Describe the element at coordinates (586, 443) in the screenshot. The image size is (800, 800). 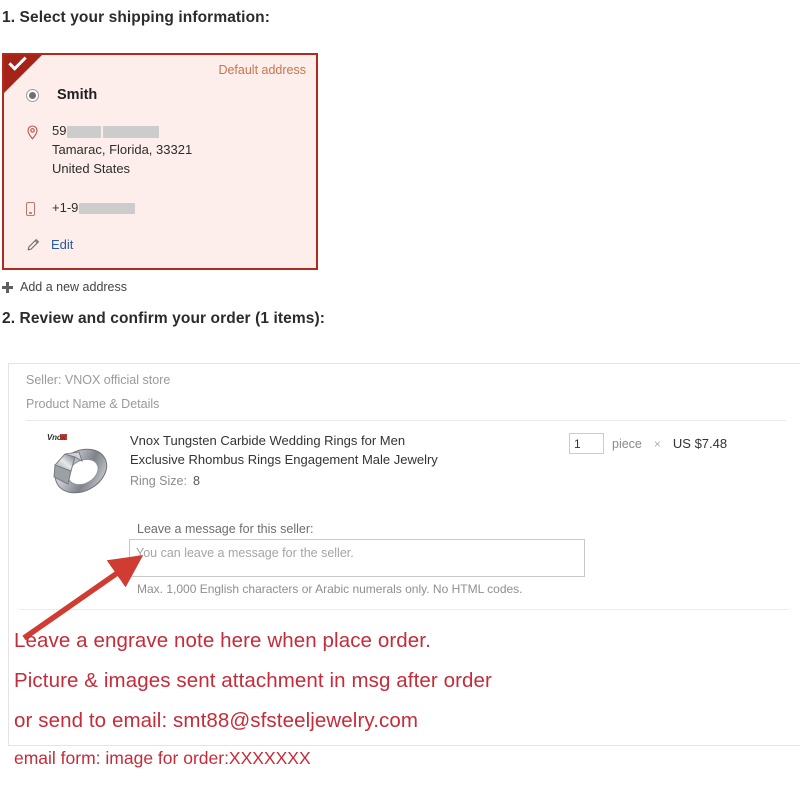
I see `quantity-input` at that location.